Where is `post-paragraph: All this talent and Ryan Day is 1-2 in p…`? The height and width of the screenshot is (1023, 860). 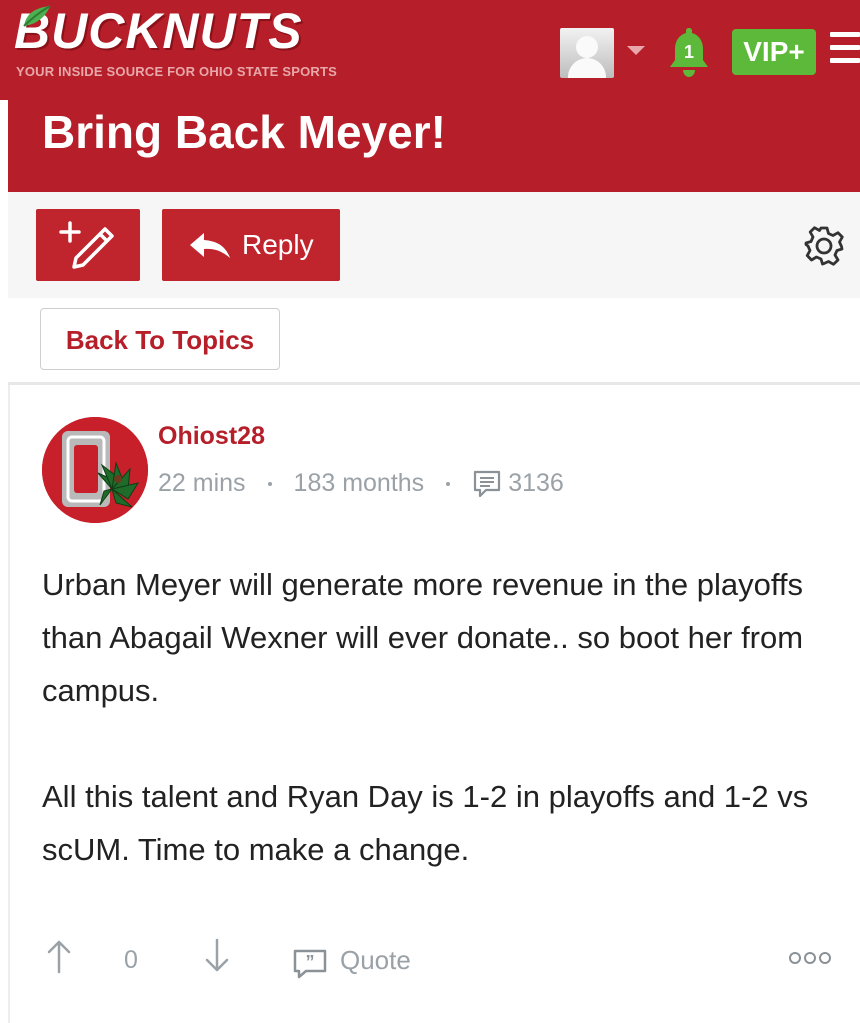
post-paragraph: All this talent and Ryan Day is 1-2 in p… is located at coordinates (425, 823).